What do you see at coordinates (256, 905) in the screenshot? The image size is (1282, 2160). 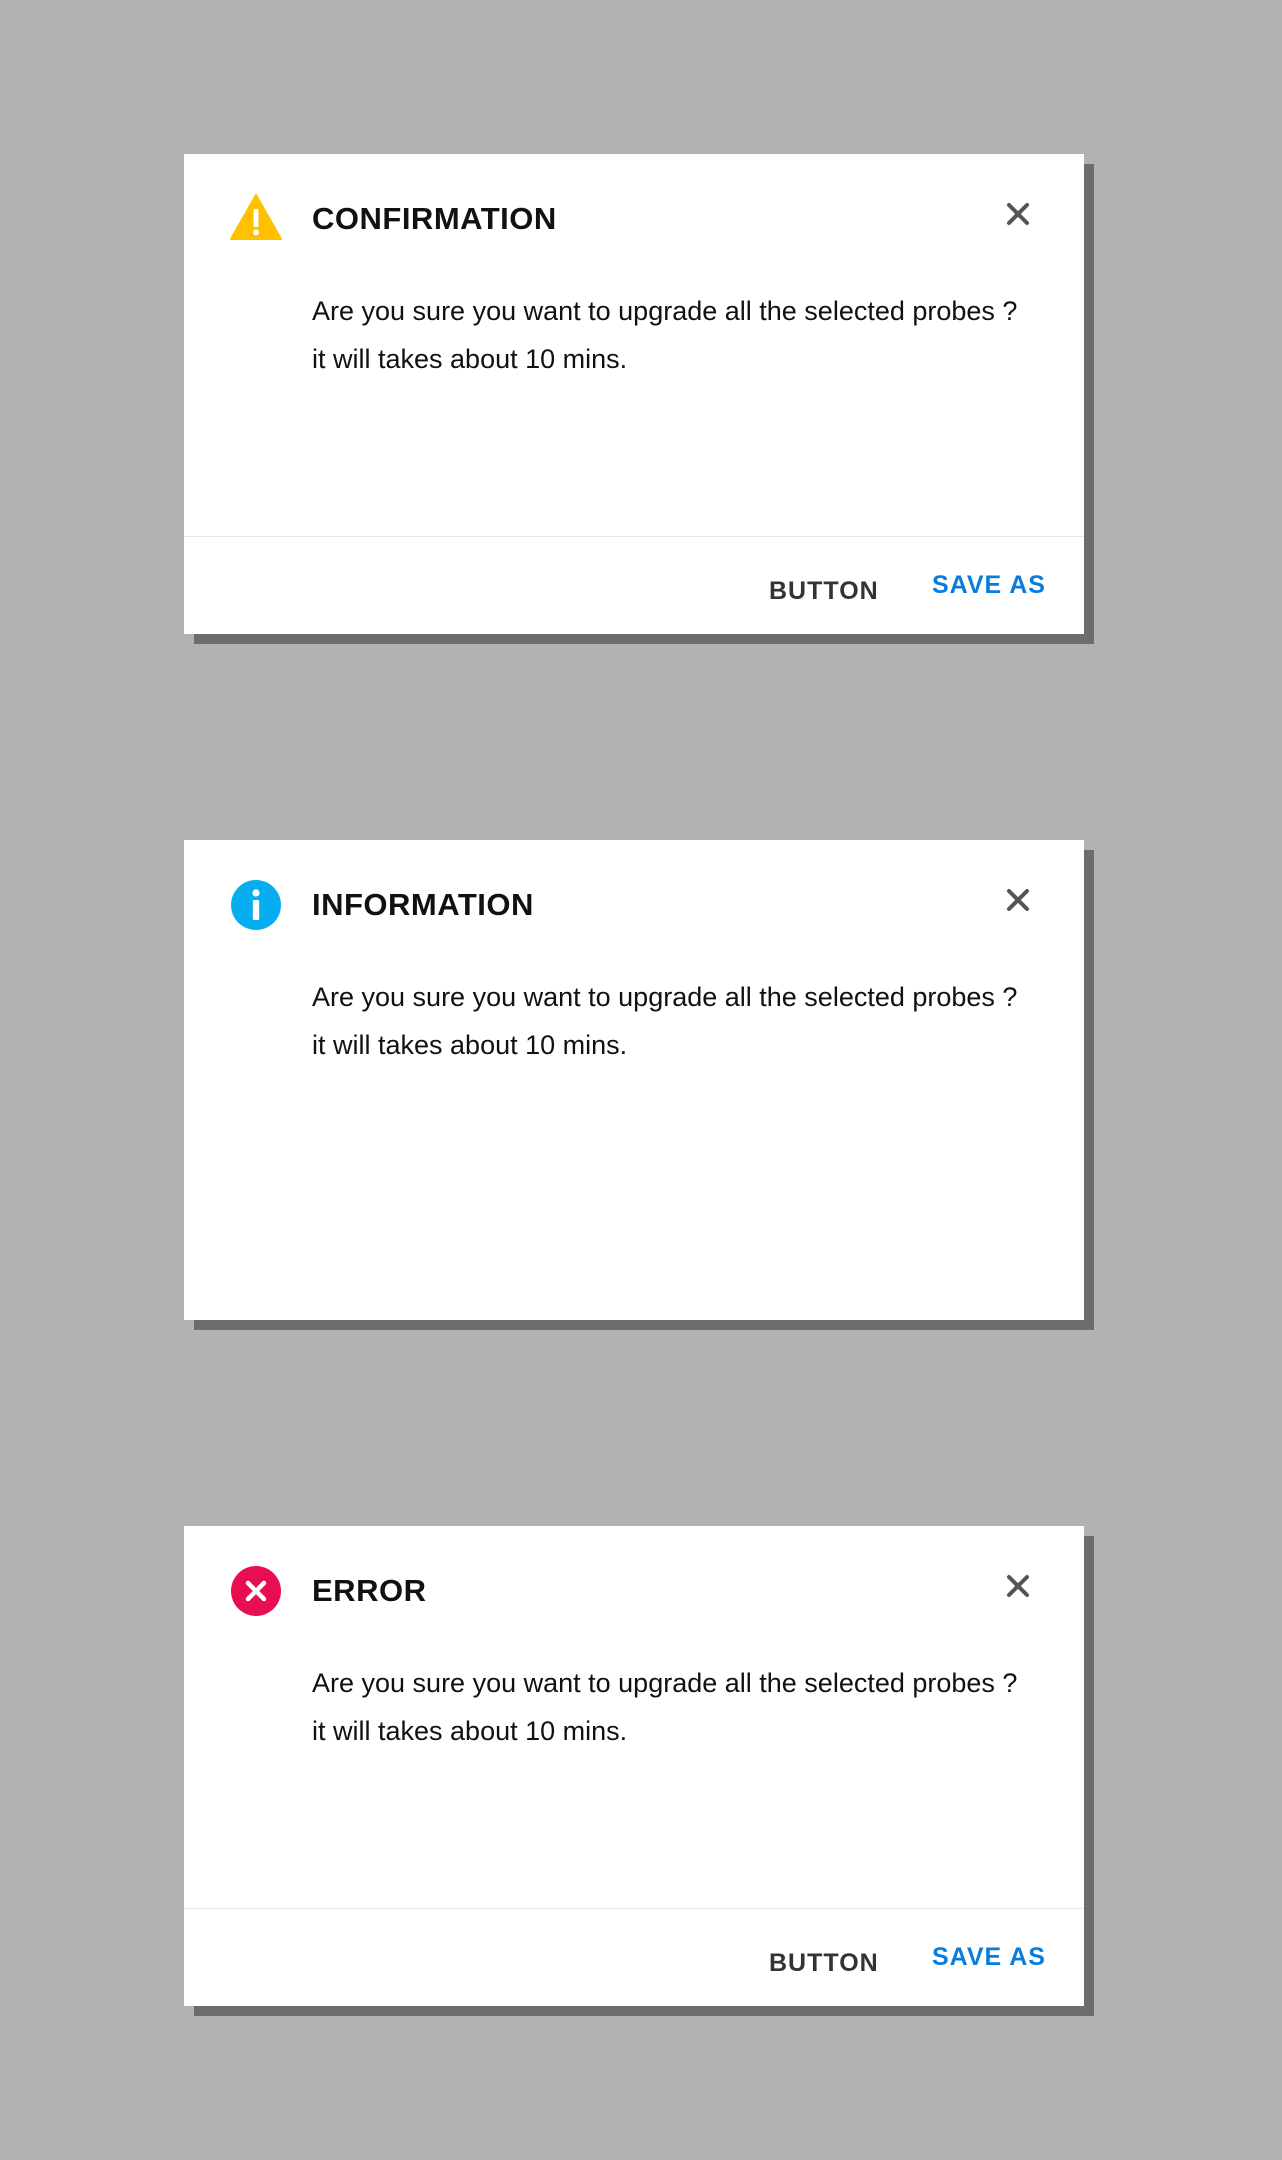 I see `info-icon` at bounding box center [256, 905].